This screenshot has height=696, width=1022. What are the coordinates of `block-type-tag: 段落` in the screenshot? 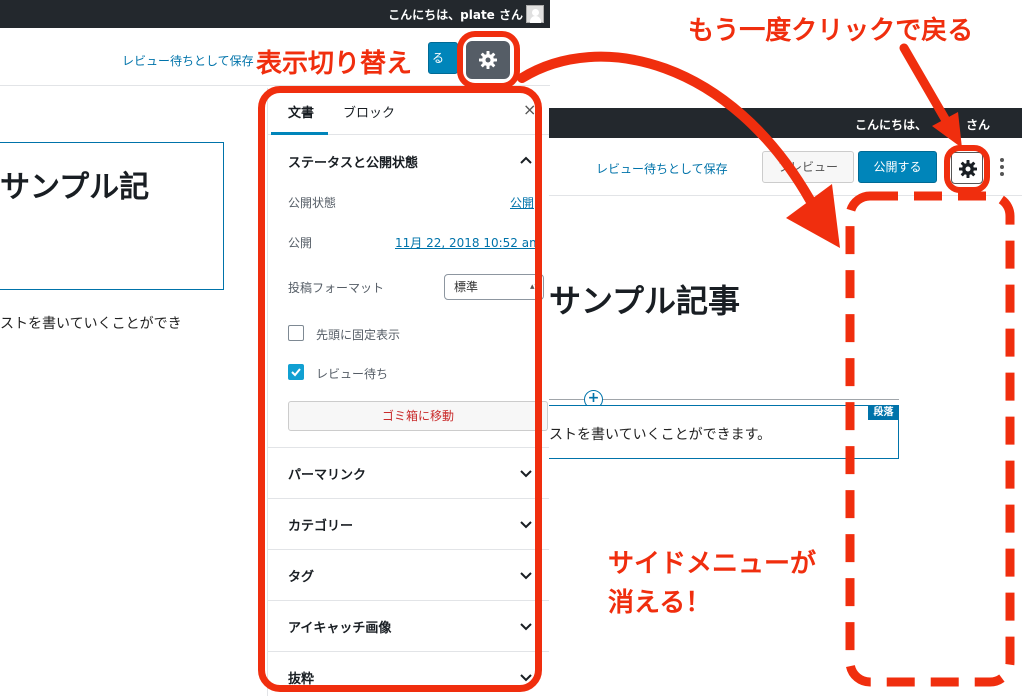 It's located at (883, 412).